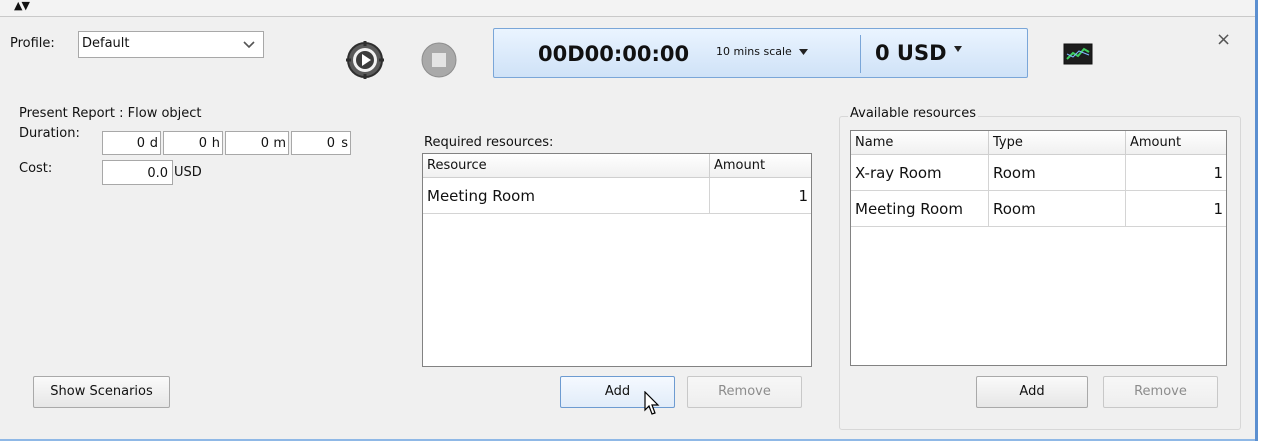  I want to click on duration-hours-value: 0, so click(202, 143).